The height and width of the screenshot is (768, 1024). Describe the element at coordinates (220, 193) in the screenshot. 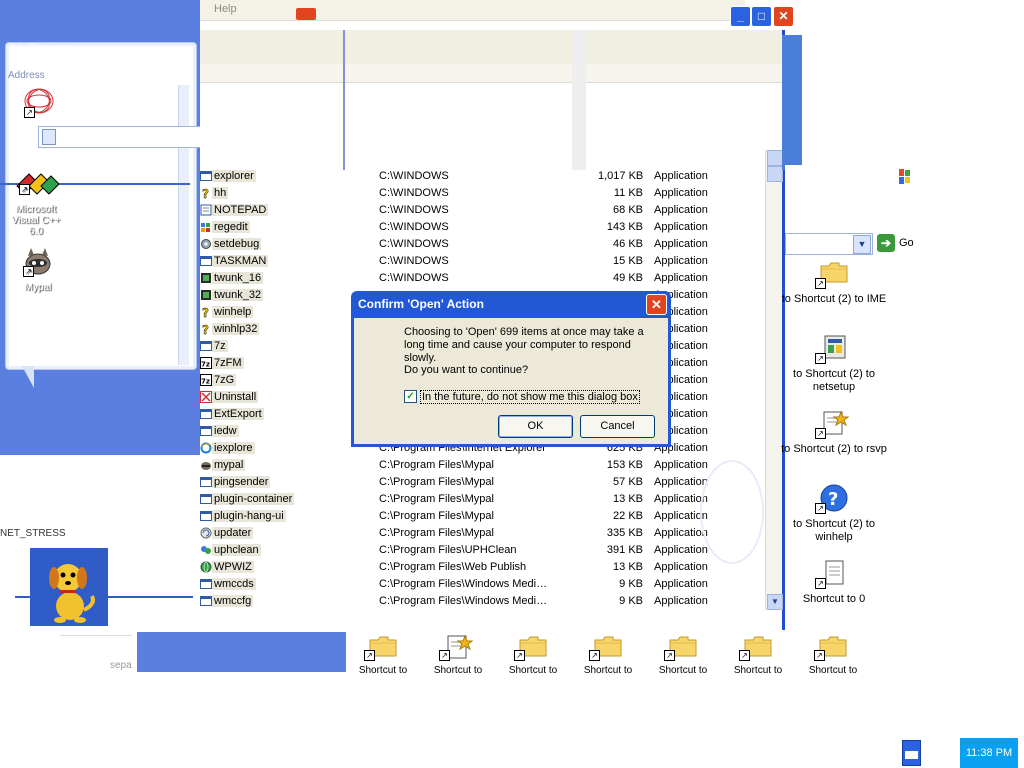

I see `file-name: hh` at that location.